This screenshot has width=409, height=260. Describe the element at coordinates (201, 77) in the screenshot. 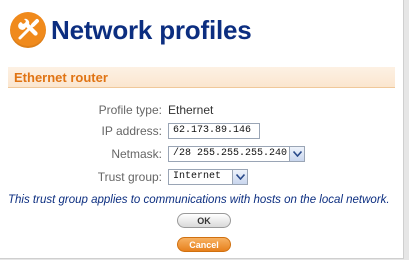

I see `section-header: Ethernet router` at that location.